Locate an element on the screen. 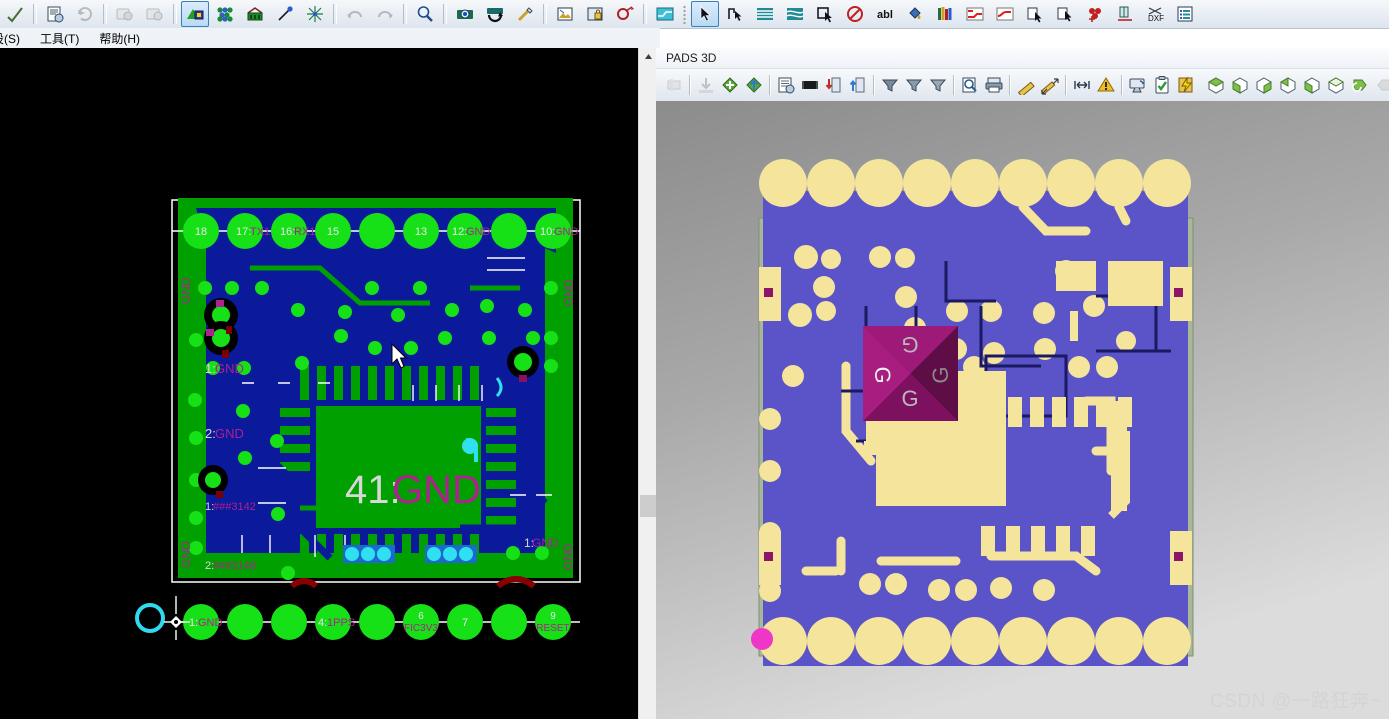 The image size is (1389, 719). toolbar-button-copy-object is located at coordinates (1035, 14).